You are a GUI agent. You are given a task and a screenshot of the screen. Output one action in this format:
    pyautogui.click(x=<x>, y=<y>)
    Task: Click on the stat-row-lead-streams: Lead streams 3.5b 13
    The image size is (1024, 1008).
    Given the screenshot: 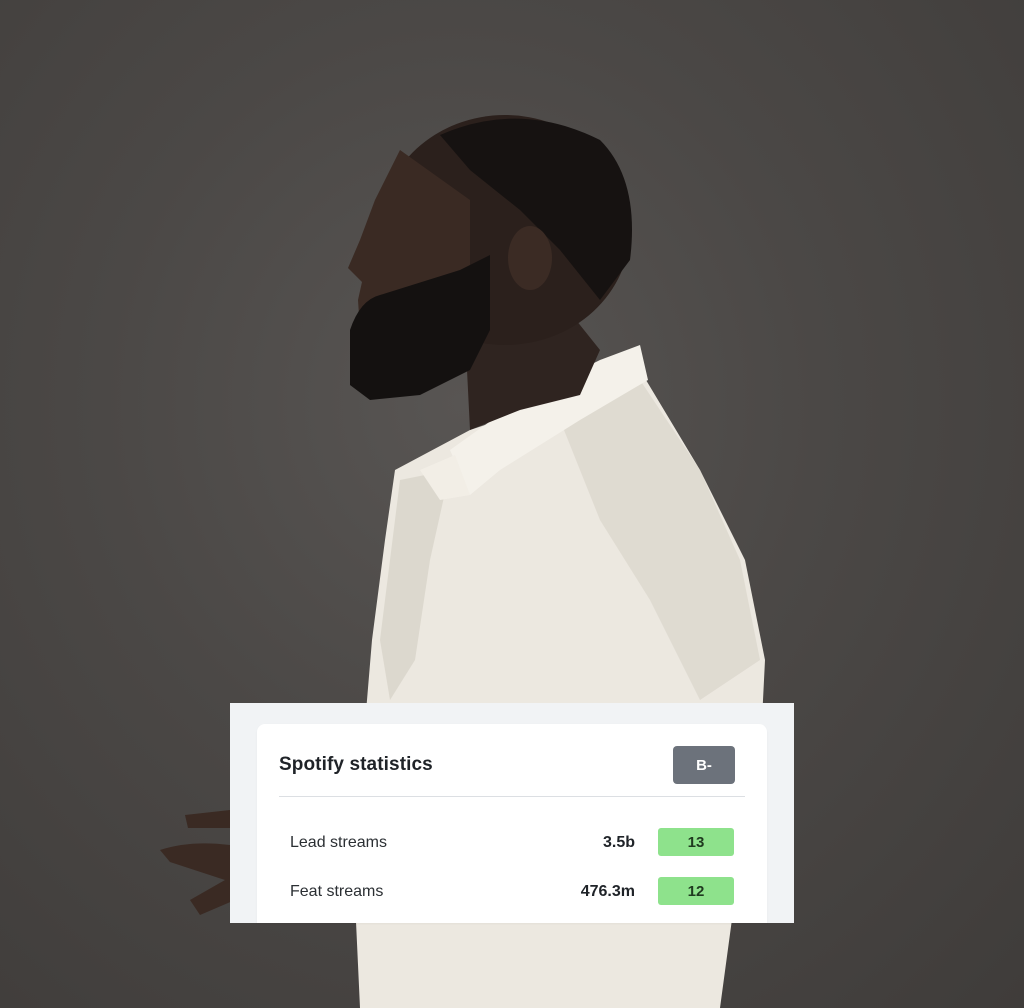 What is the action you would take?
    pyautogui.click(x=512, y=843)
    